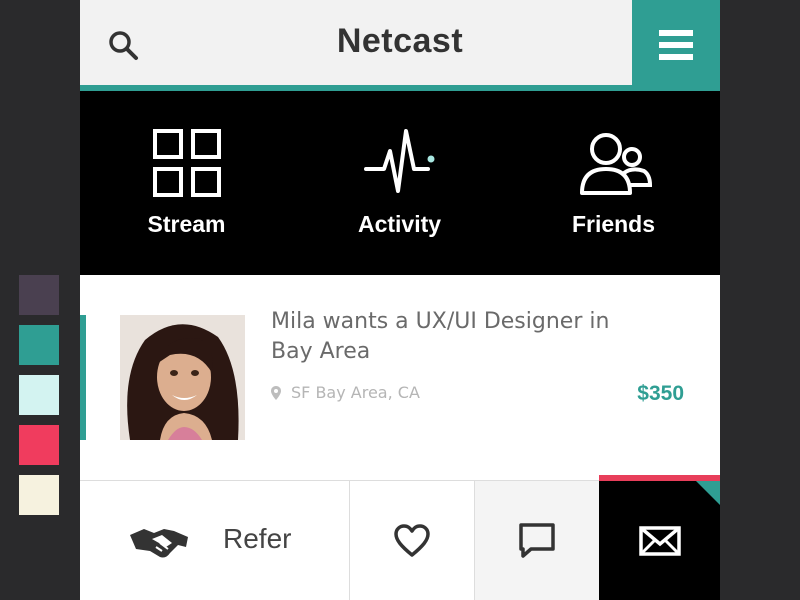 The height and width of the screenshot is (600, 800). I want to click on speech-bubble-icon, so click(537, 540).